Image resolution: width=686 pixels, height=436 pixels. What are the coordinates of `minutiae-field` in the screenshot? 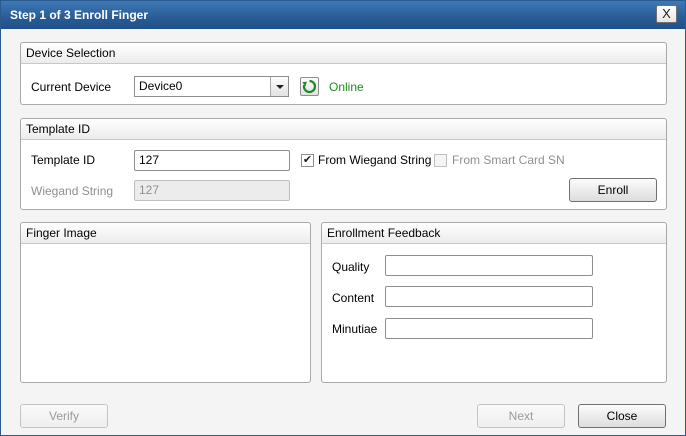 It's located at (489, 328).